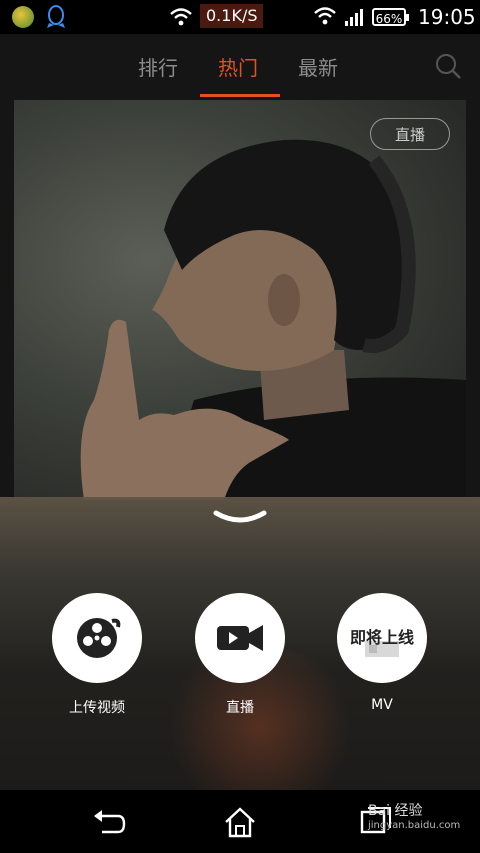 The height and width of the screenshot is (853, 480). Describe the element at coordinates (97, 708) in the screenshot. I see `upload-video-label: 上传视频` at that location.